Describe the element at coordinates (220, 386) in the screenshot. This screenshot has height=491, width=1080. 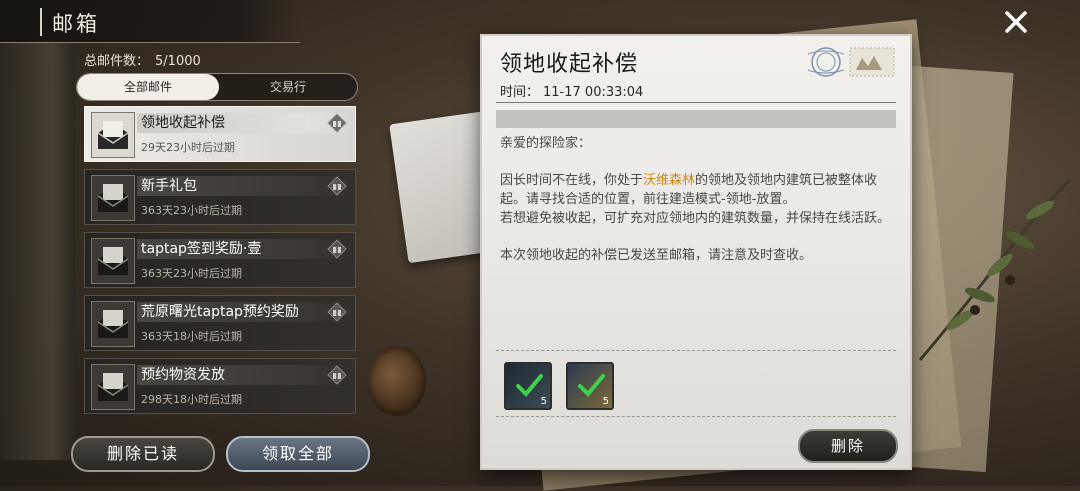
I see `mail-item: 预约物资发放 298天18小时后过期` at that location.